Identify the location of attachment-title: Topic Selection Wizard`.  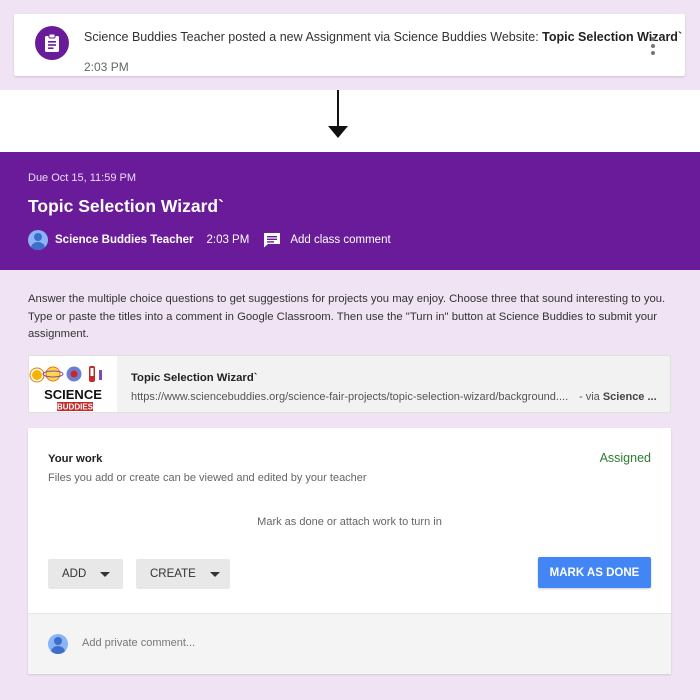
(194, 378).